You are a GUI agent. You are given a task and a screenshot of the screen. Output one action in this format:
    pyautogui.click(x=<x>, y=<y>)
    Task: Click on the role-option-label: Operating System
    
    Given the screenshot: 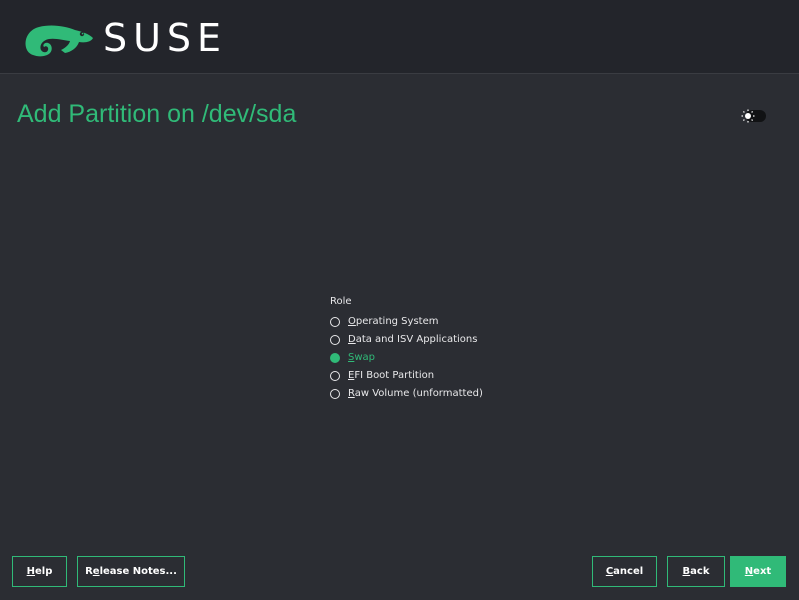 What is the action you would take?
    pyautogui.click(x=393, y=321)
    